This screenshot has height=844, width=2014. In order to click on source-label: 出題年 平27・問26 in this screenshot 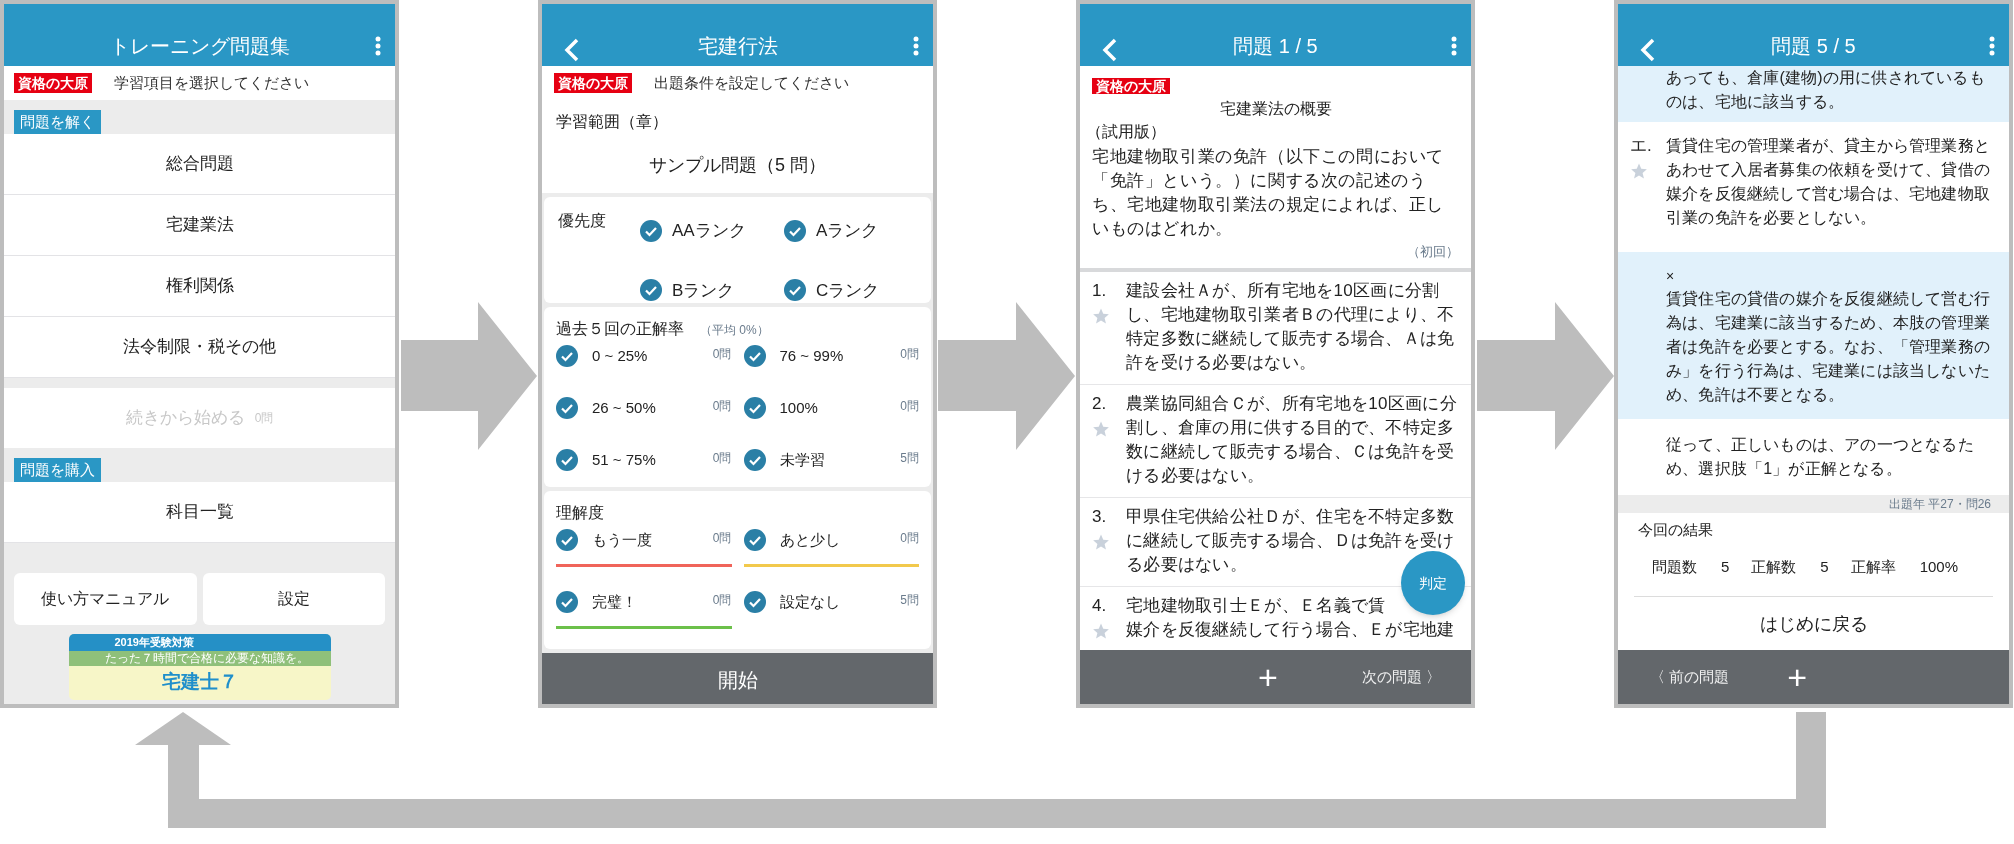, I will do `click(1939, 504)`.